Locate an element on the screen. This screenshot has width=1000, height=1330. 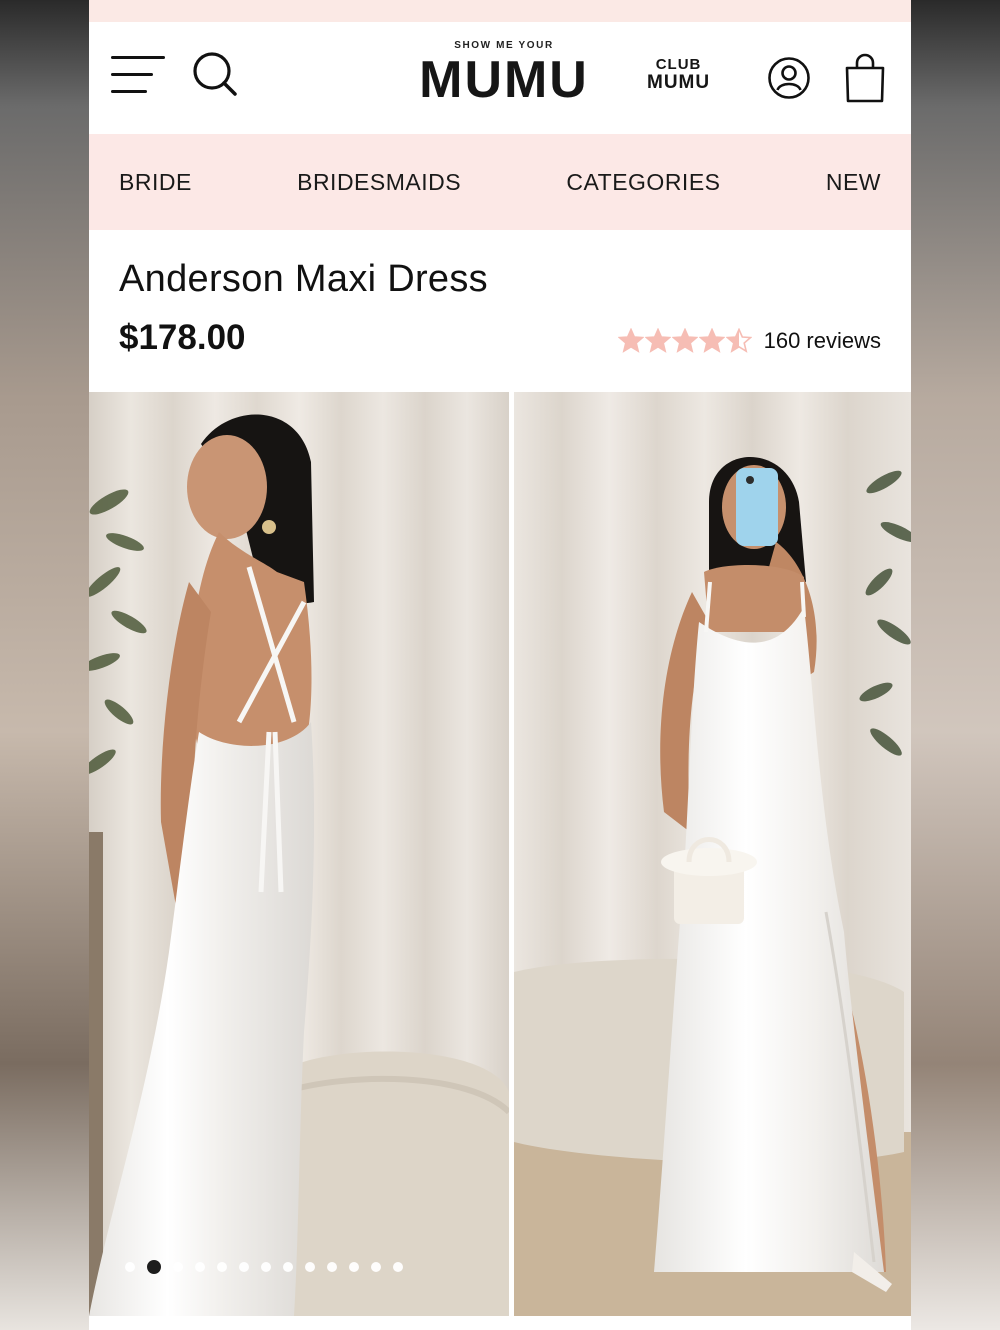
account-icon is located at coordinates (789, 78).